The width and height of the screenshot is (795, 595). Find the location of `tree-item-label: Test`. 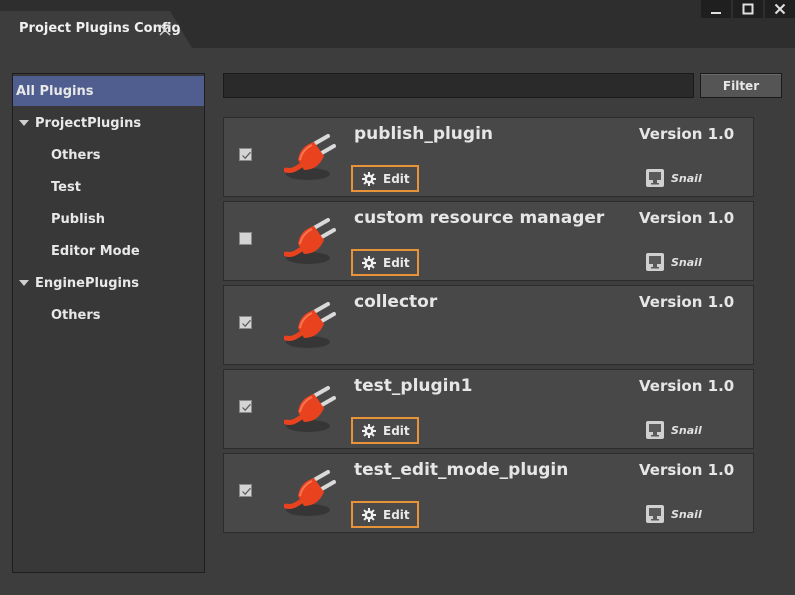

tree-item-label: Test is located at coordinates (66, 187).